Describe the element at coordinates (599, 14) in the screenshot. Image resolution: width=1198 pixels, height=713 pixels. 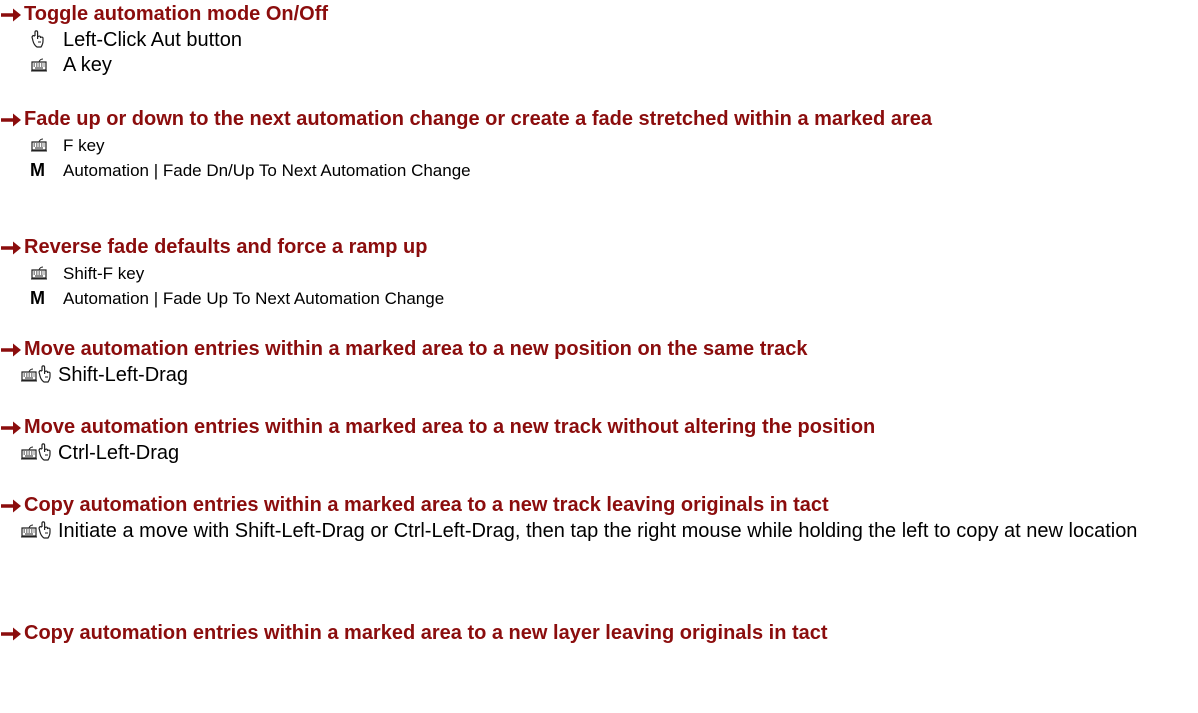
I see `section-heading: Toggle automation mode On/Off` at that location.